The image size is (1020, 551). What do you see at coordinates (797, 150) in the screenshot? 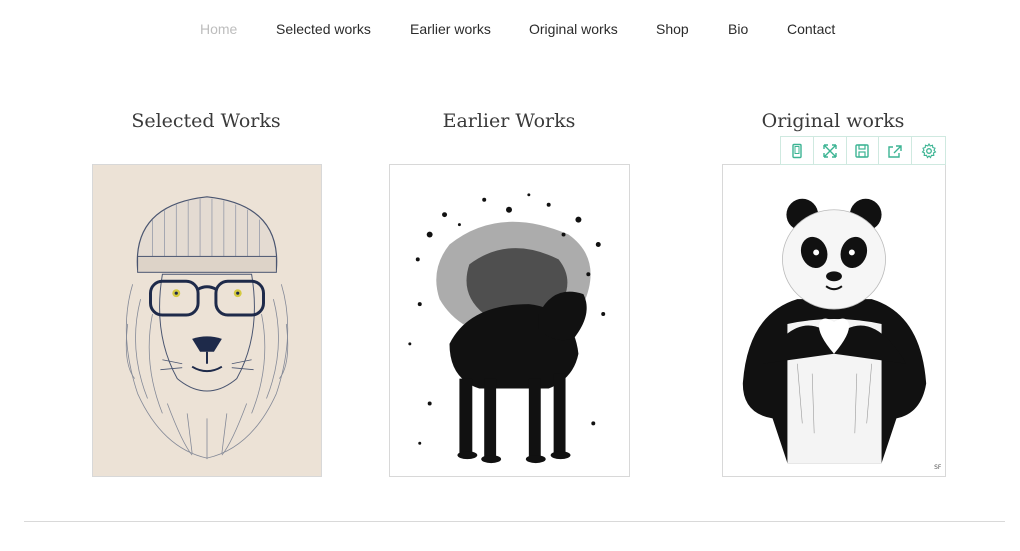
I see `mobile-icon` at bounding box center [797, 150].